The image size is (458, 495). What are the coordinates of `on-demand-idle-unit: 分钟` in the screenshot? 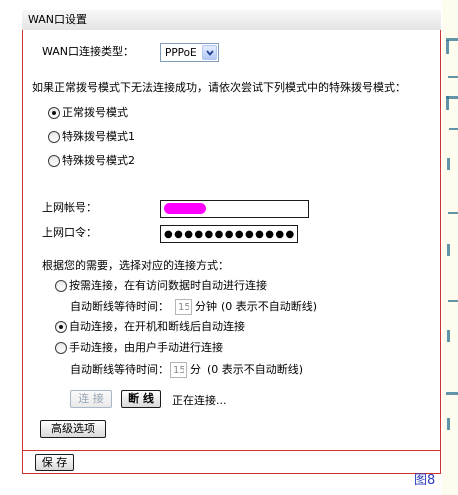 It's located at (206, 306).